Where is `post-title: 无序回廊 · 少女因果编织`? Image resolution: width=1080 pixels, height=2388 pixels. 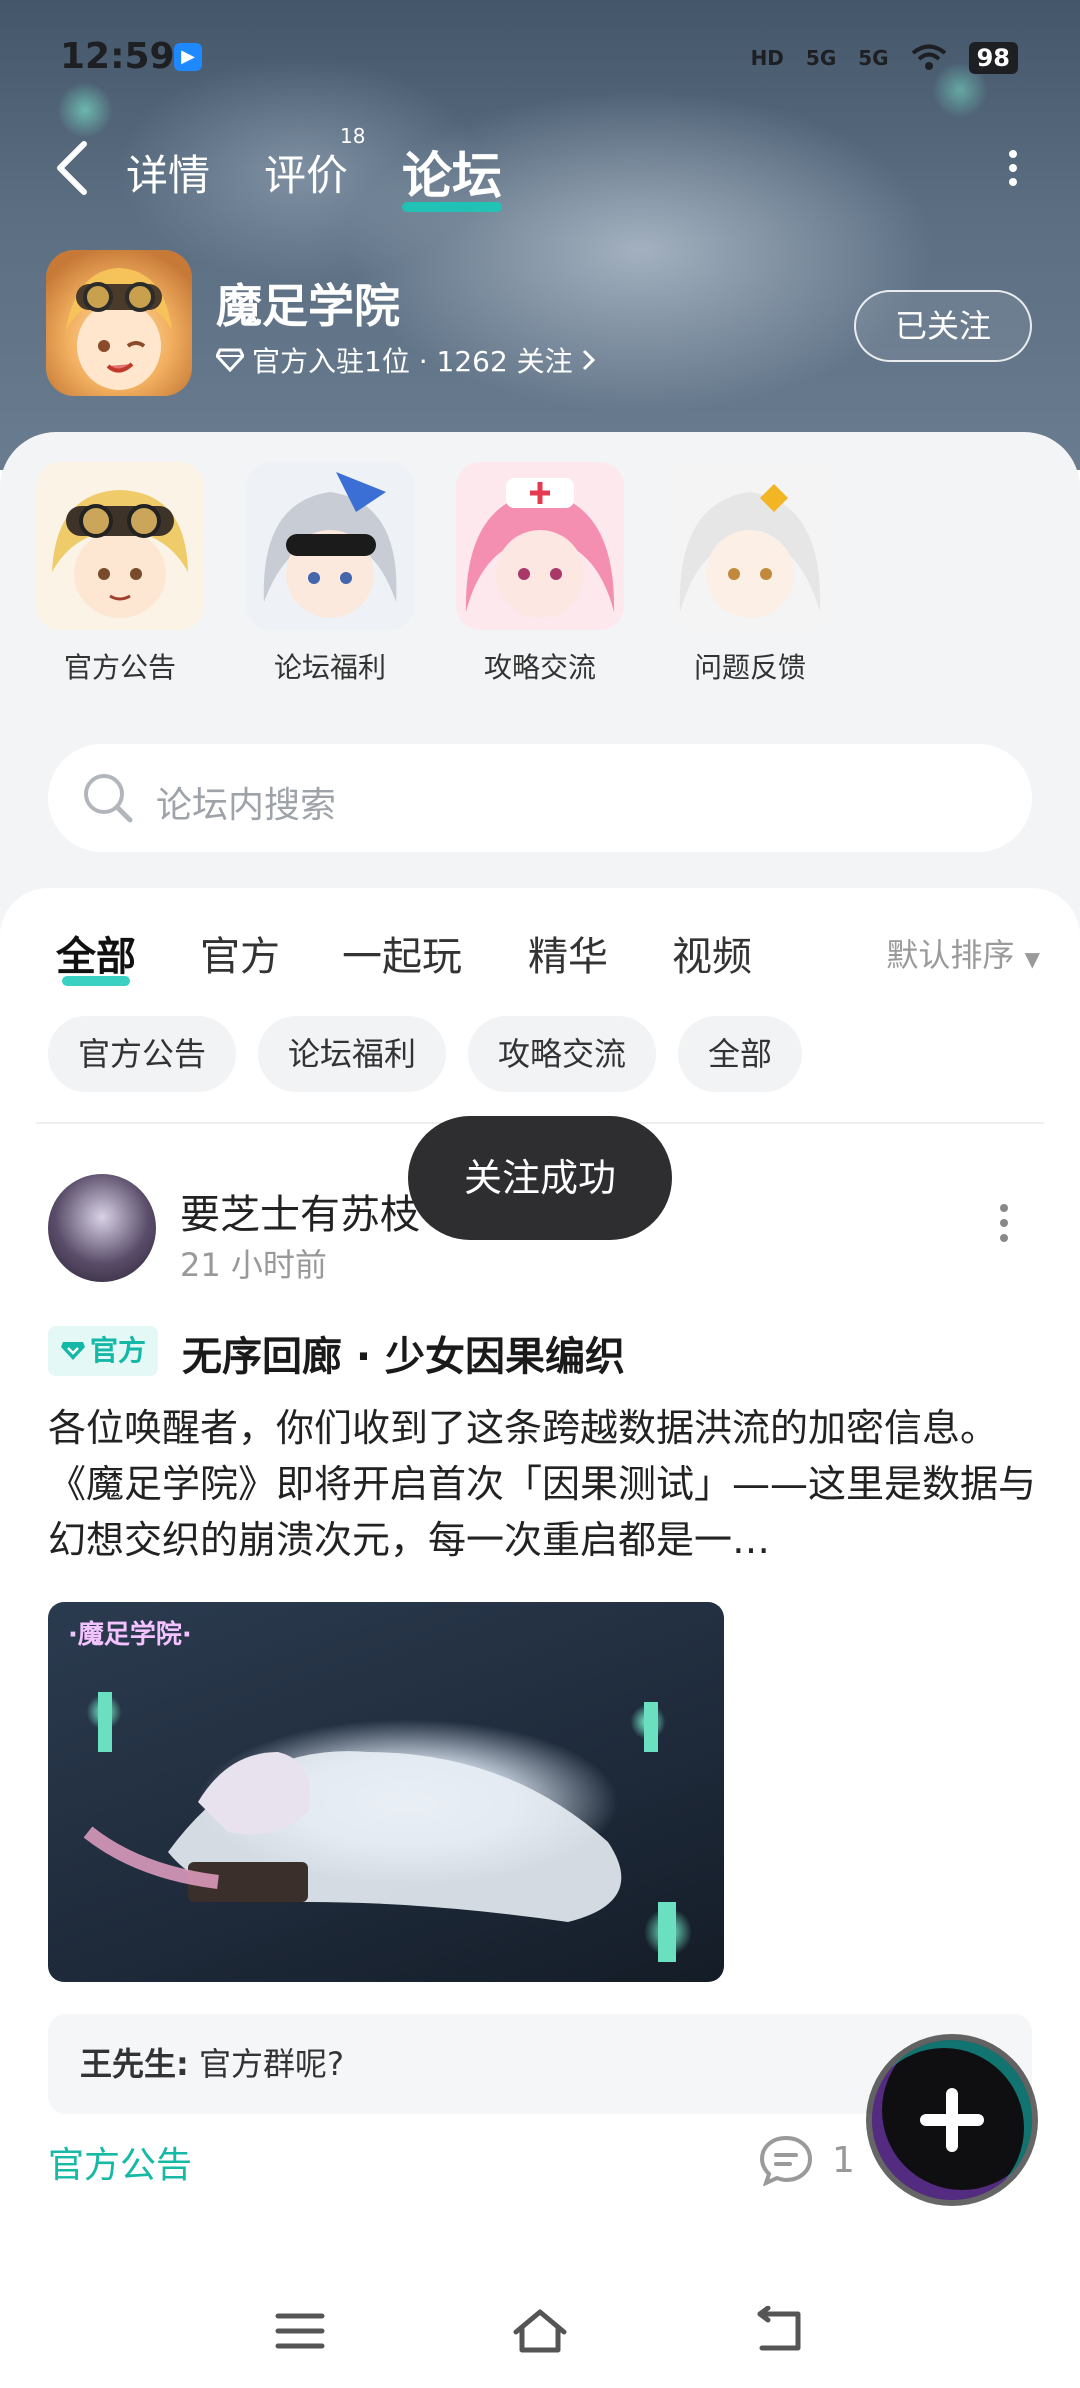 post-title: 无序回廊 · 少女因果编织 is located at coordinates (403, 1353).